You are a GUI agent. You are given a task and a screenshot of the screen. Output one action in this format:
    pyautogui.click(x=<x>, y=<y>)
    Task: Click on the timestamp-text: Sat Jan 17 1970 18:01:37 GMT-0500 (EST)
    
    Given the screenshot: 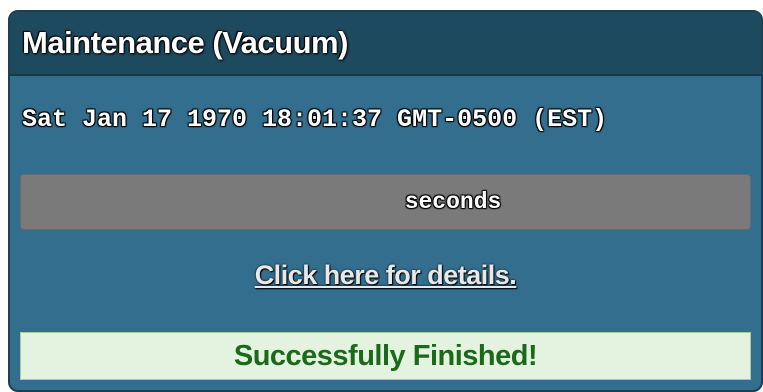 What is the action you would take?
    pyautogui.click(x=315, y=119)
    